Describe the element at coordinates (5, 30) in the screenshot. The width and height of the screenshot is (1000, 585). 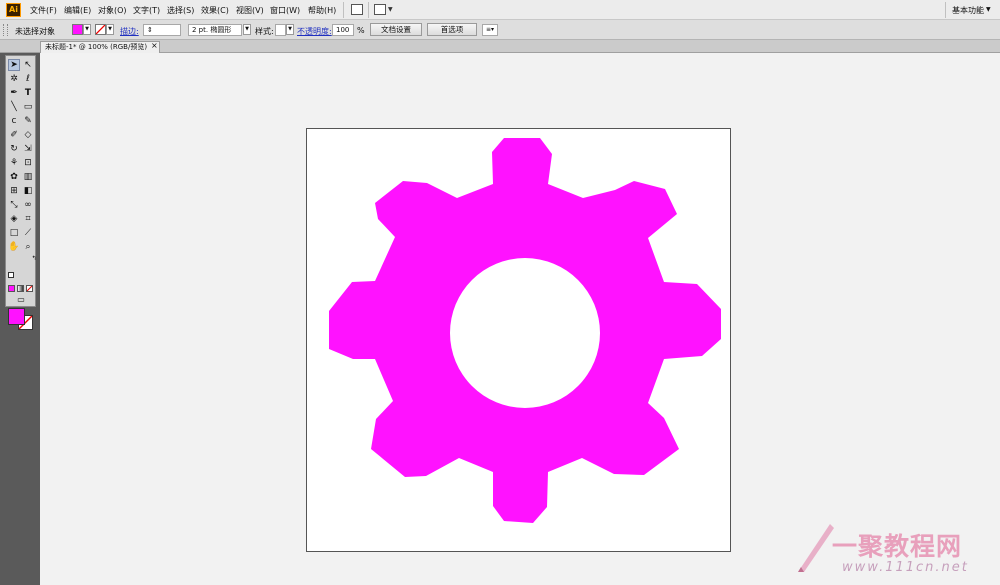
I see `panel-grip` at that location.